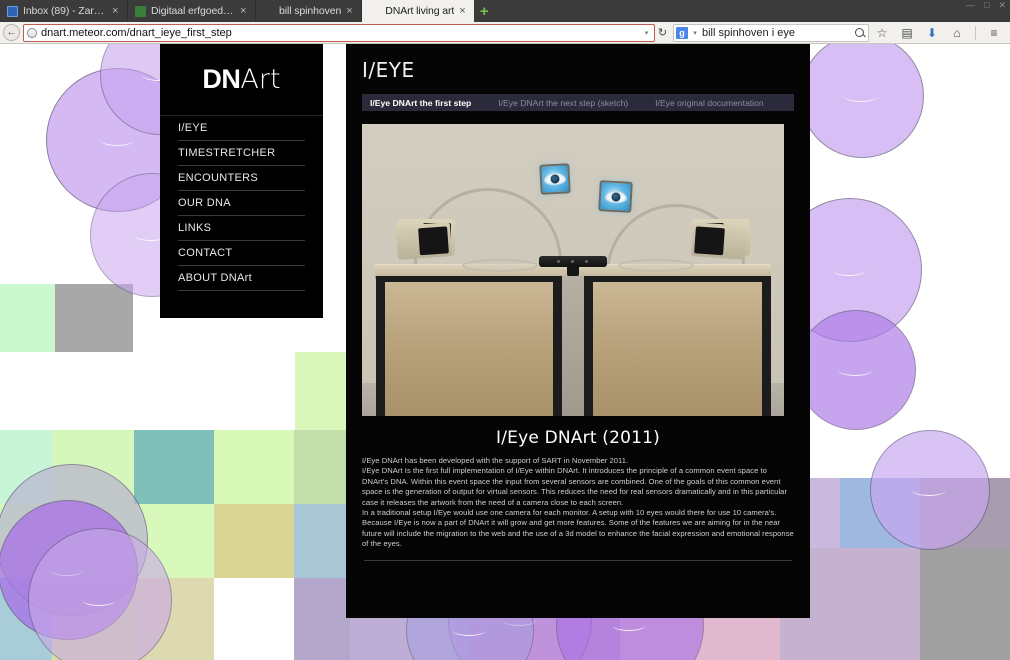  I want to click on browser-tab-0: Inbox (89) - Zarafa ... ×, so click(64, 11).